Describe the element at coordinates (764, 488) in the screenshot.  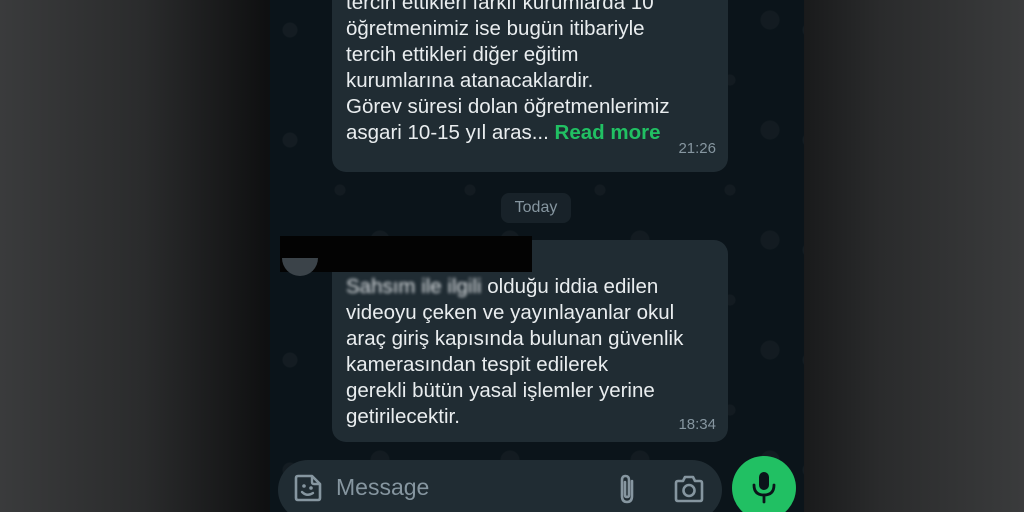
I see `microphone-icon` at that location.